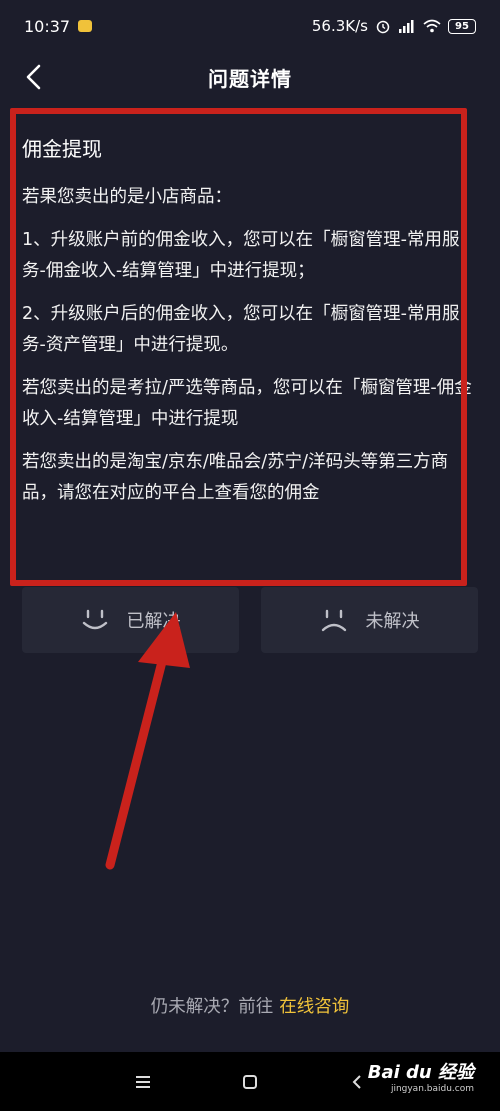 The width and height of the screenshot is (500, 1111). What do you see at coordinates (153, 621) in the screenshot?
I see `resolved-label: 已解决` at bounding box center [153, 621].